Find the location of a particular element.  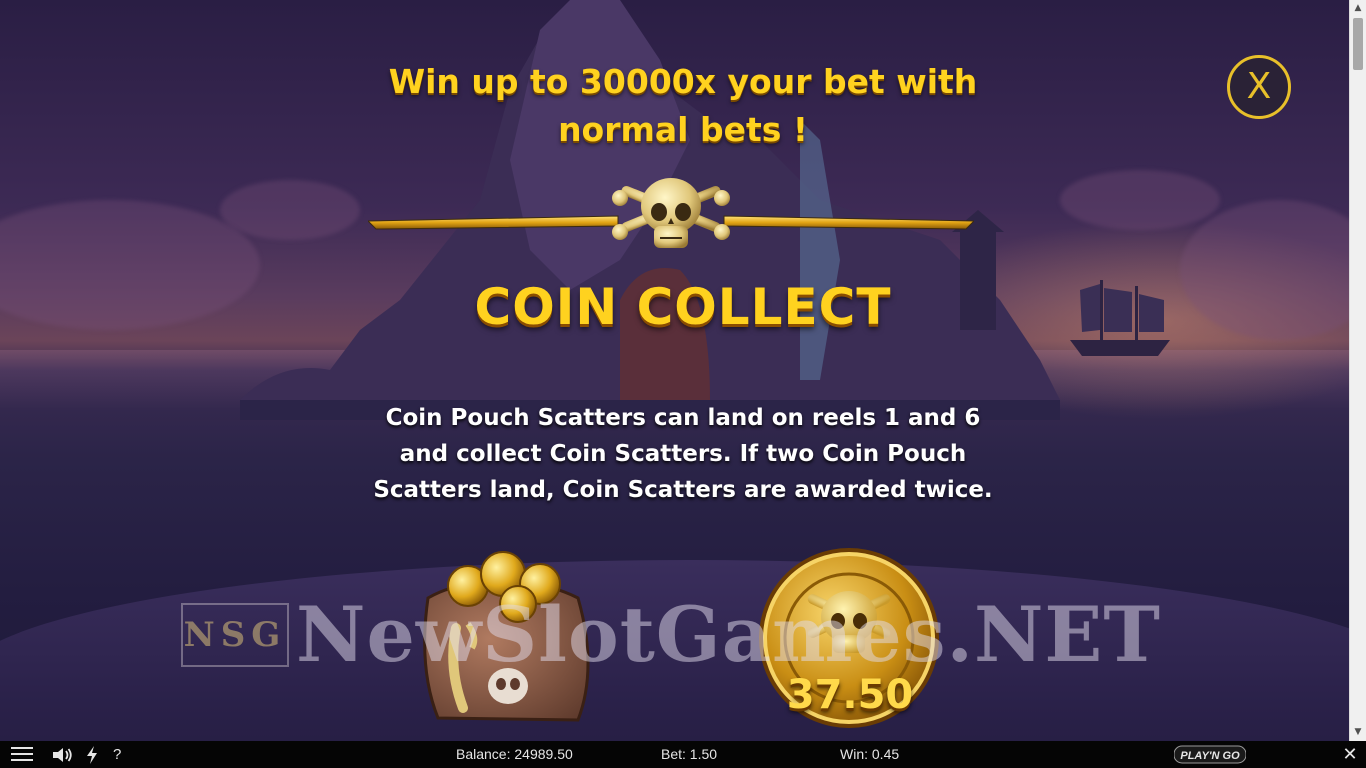

win-display: Win: 0.45 is located at coordinates (870, 754).